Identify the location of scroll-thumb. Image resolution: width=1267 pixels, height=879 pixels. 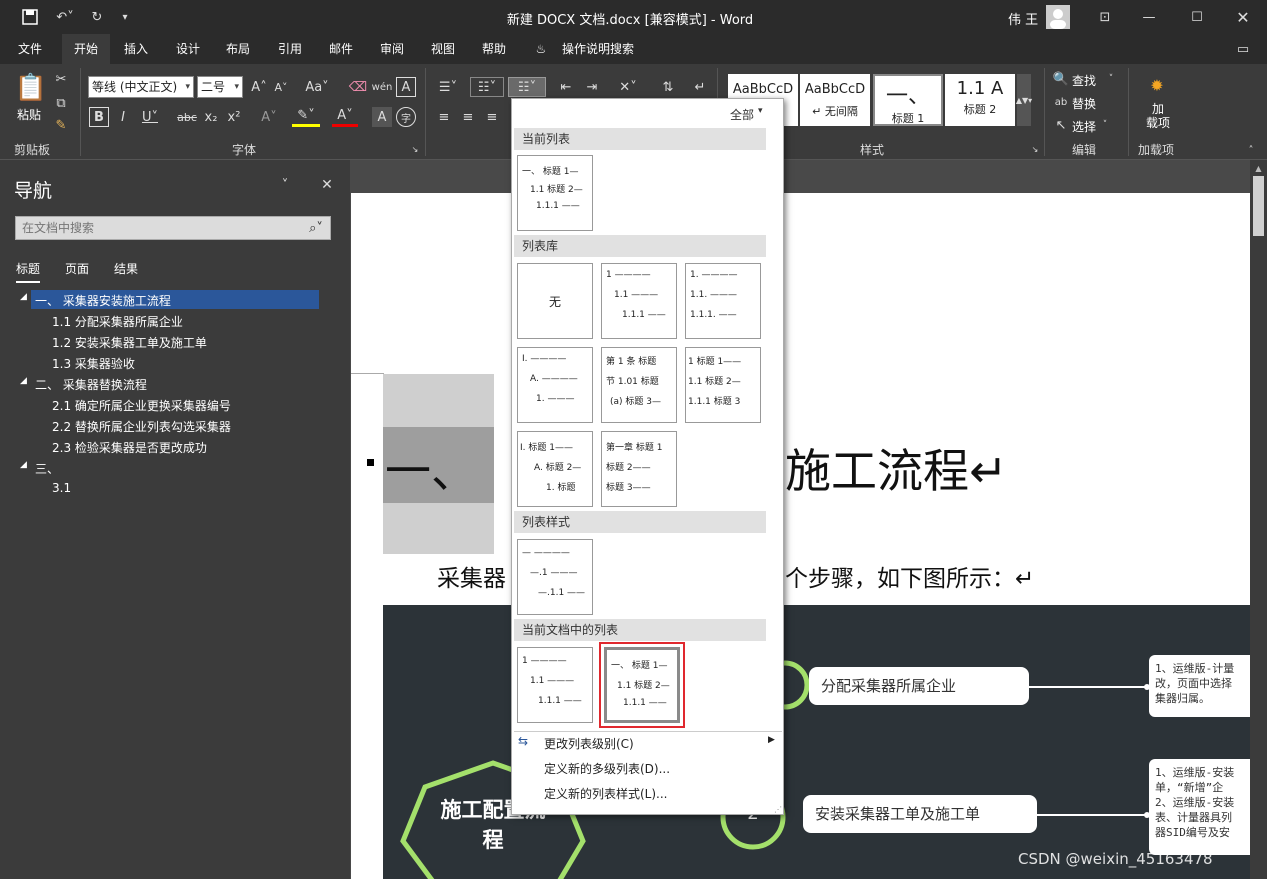
(1258, 206).